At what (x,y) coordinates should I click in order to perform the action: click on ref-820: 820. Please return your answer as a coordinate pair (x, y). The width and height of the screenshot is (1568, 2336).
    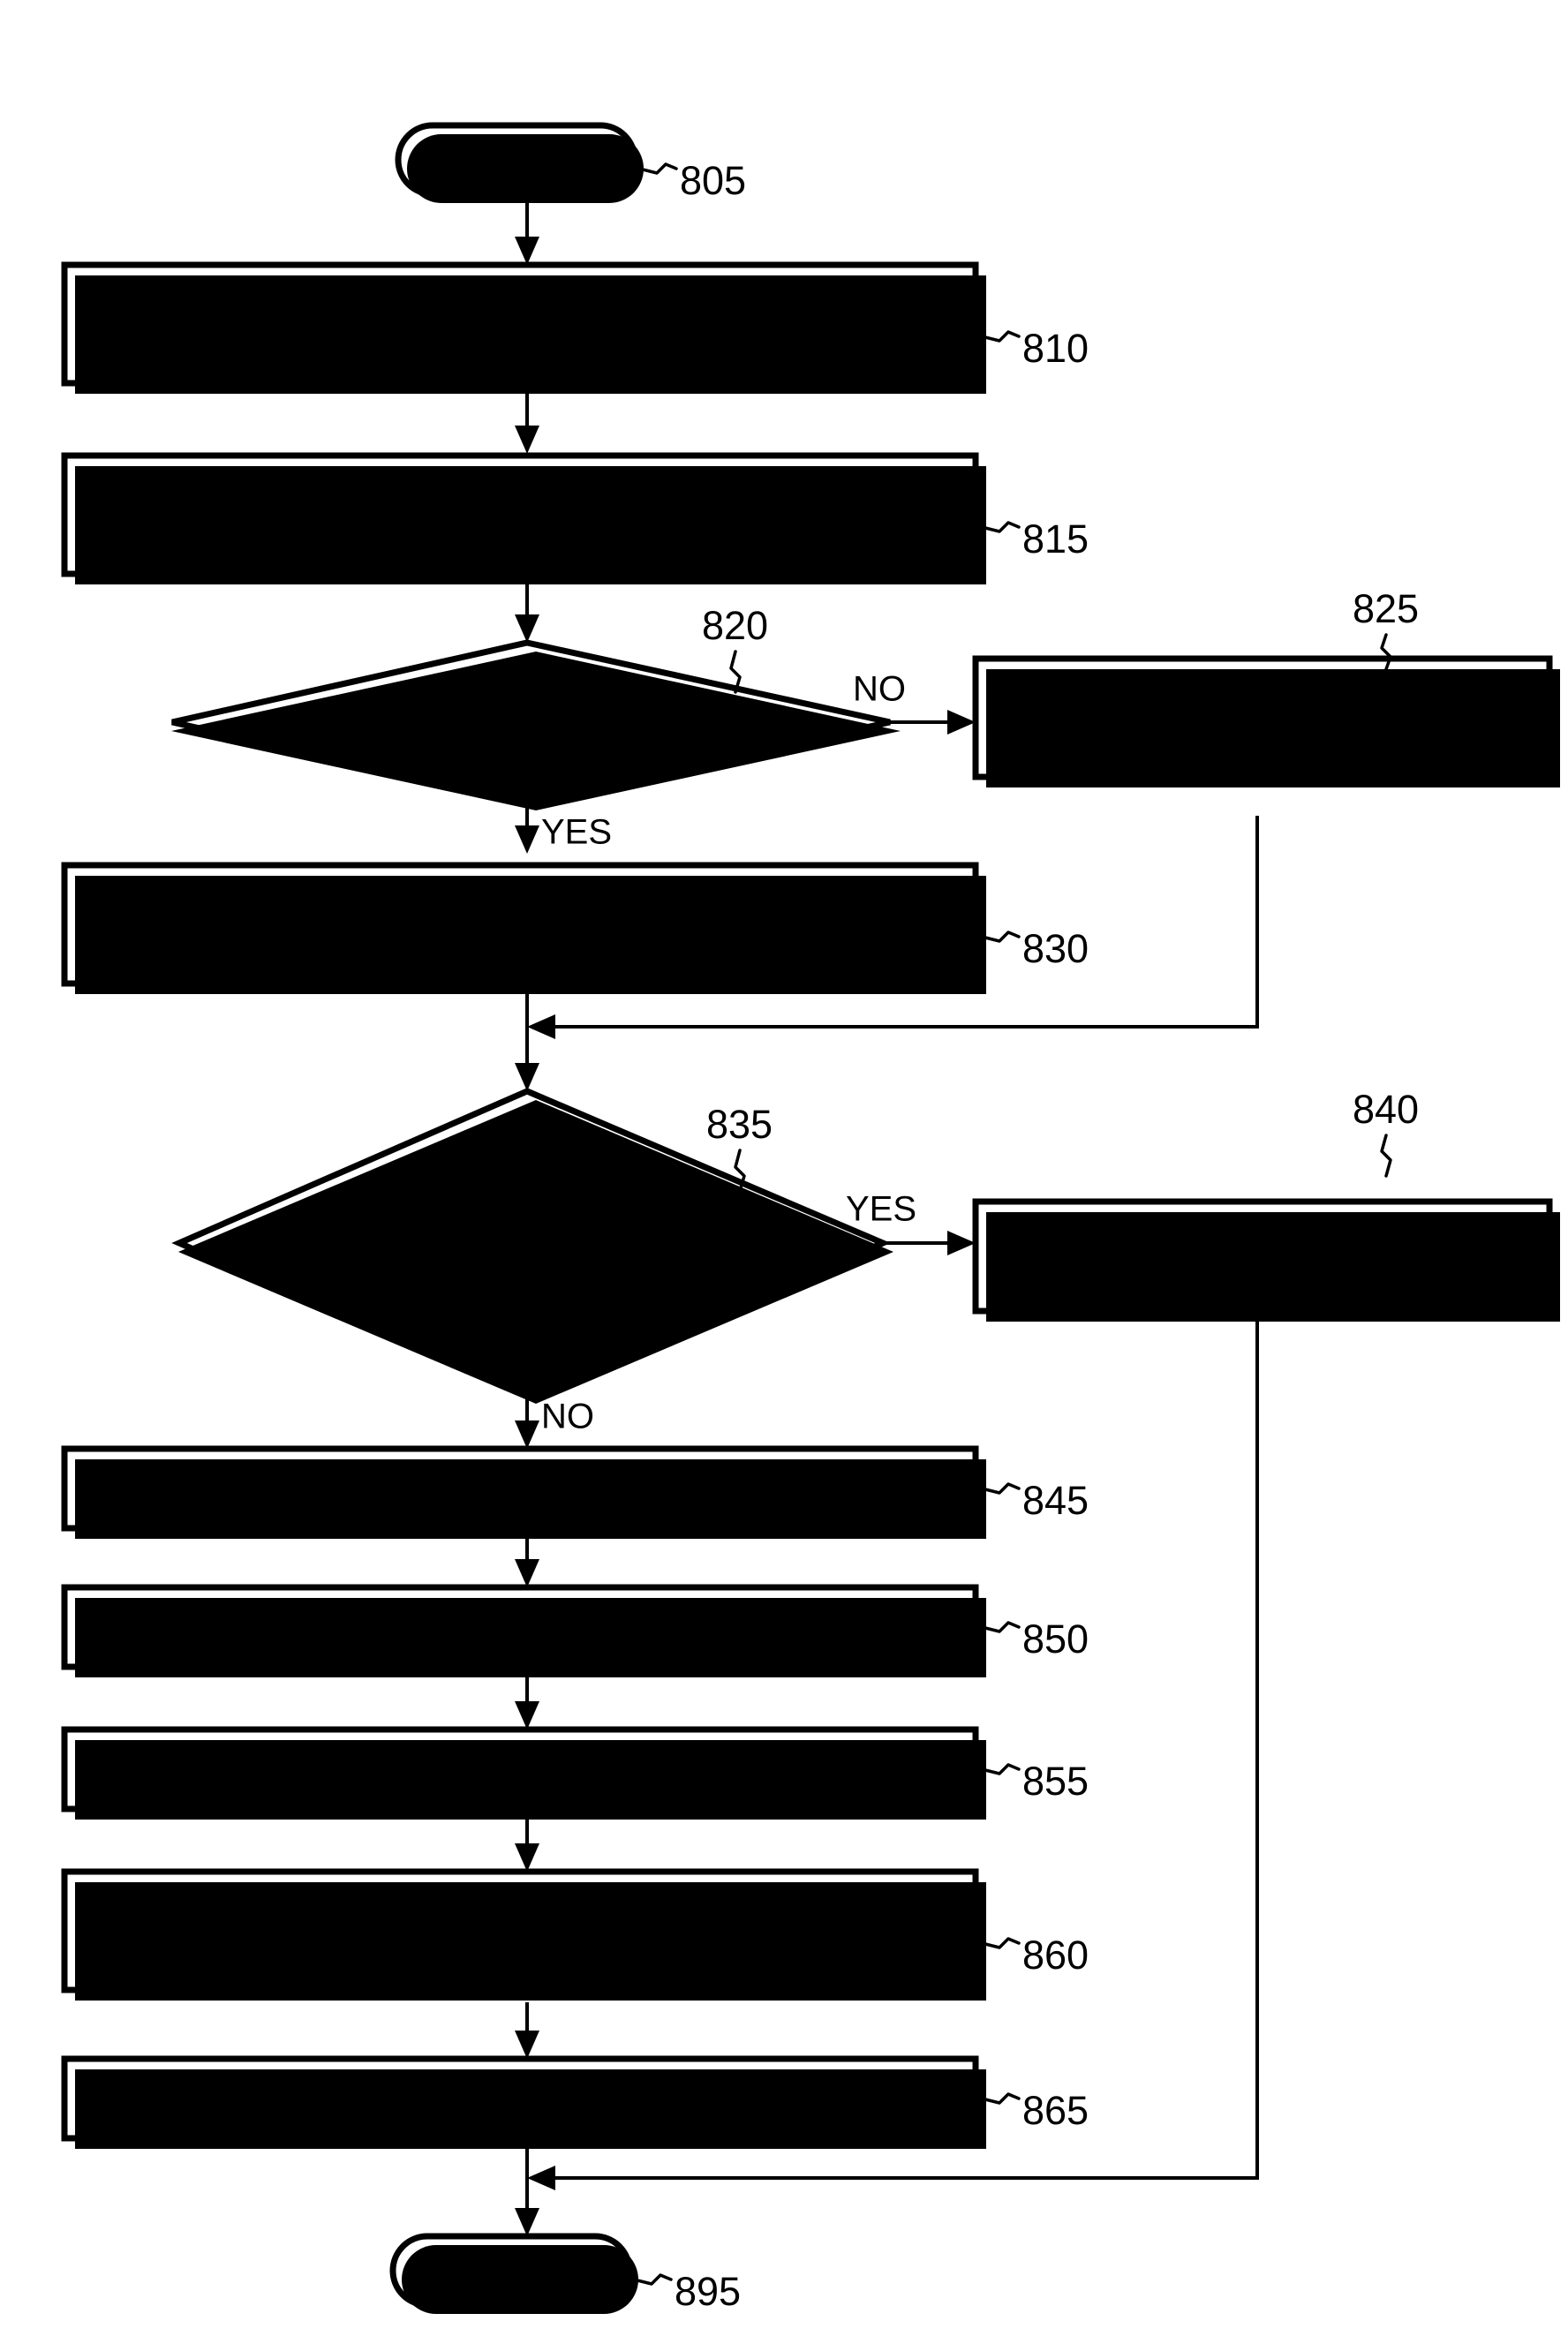
    Looking at the image, I should click on (735, 649).